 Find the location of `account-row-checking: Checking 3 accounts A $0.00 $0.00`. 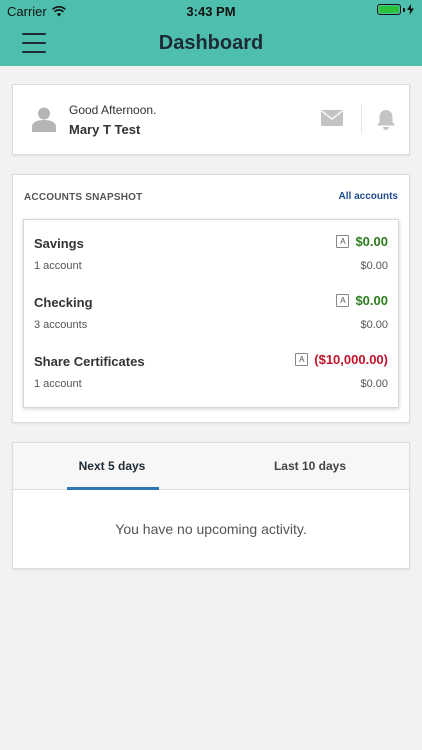

account-row-checking: Checking 3 accounts A $0.00 $0.00 is located at coordinates (211, 308).